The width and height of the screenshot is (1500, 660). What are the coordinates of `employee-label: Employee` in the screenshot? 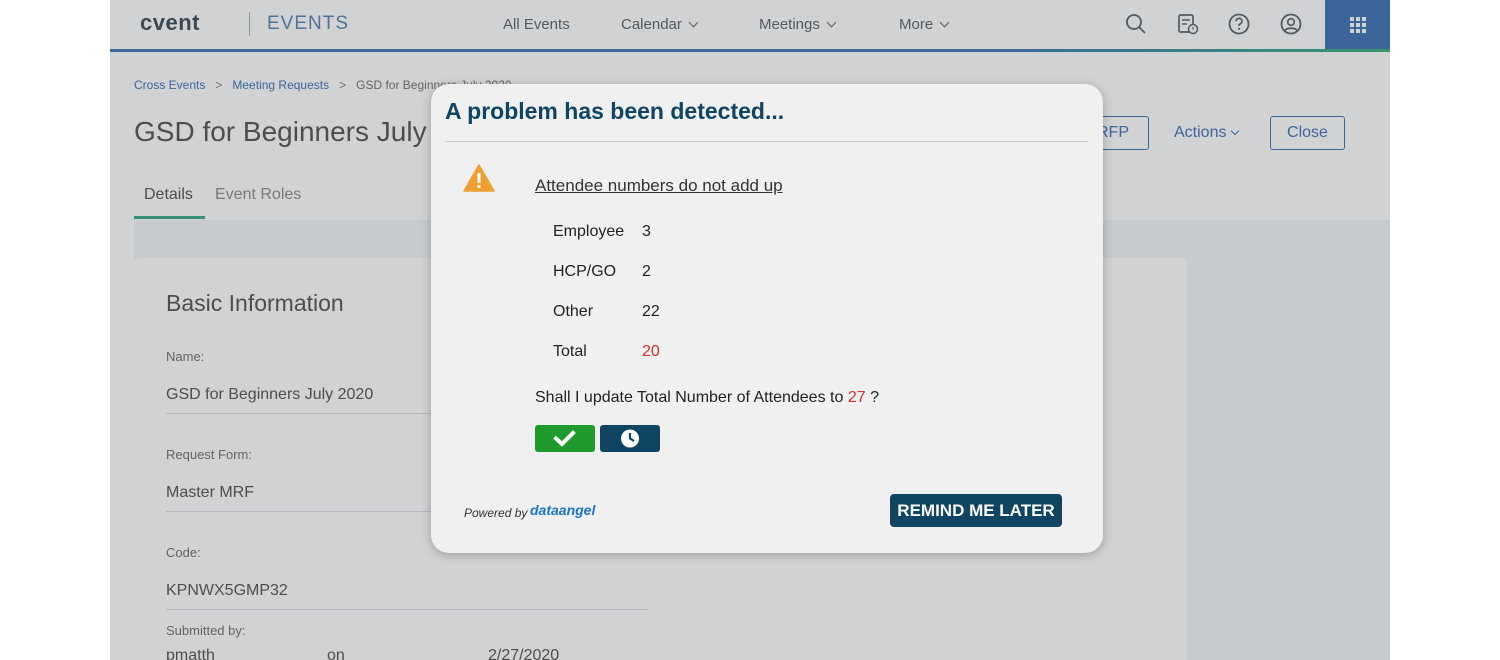 It's located at (589, 231).